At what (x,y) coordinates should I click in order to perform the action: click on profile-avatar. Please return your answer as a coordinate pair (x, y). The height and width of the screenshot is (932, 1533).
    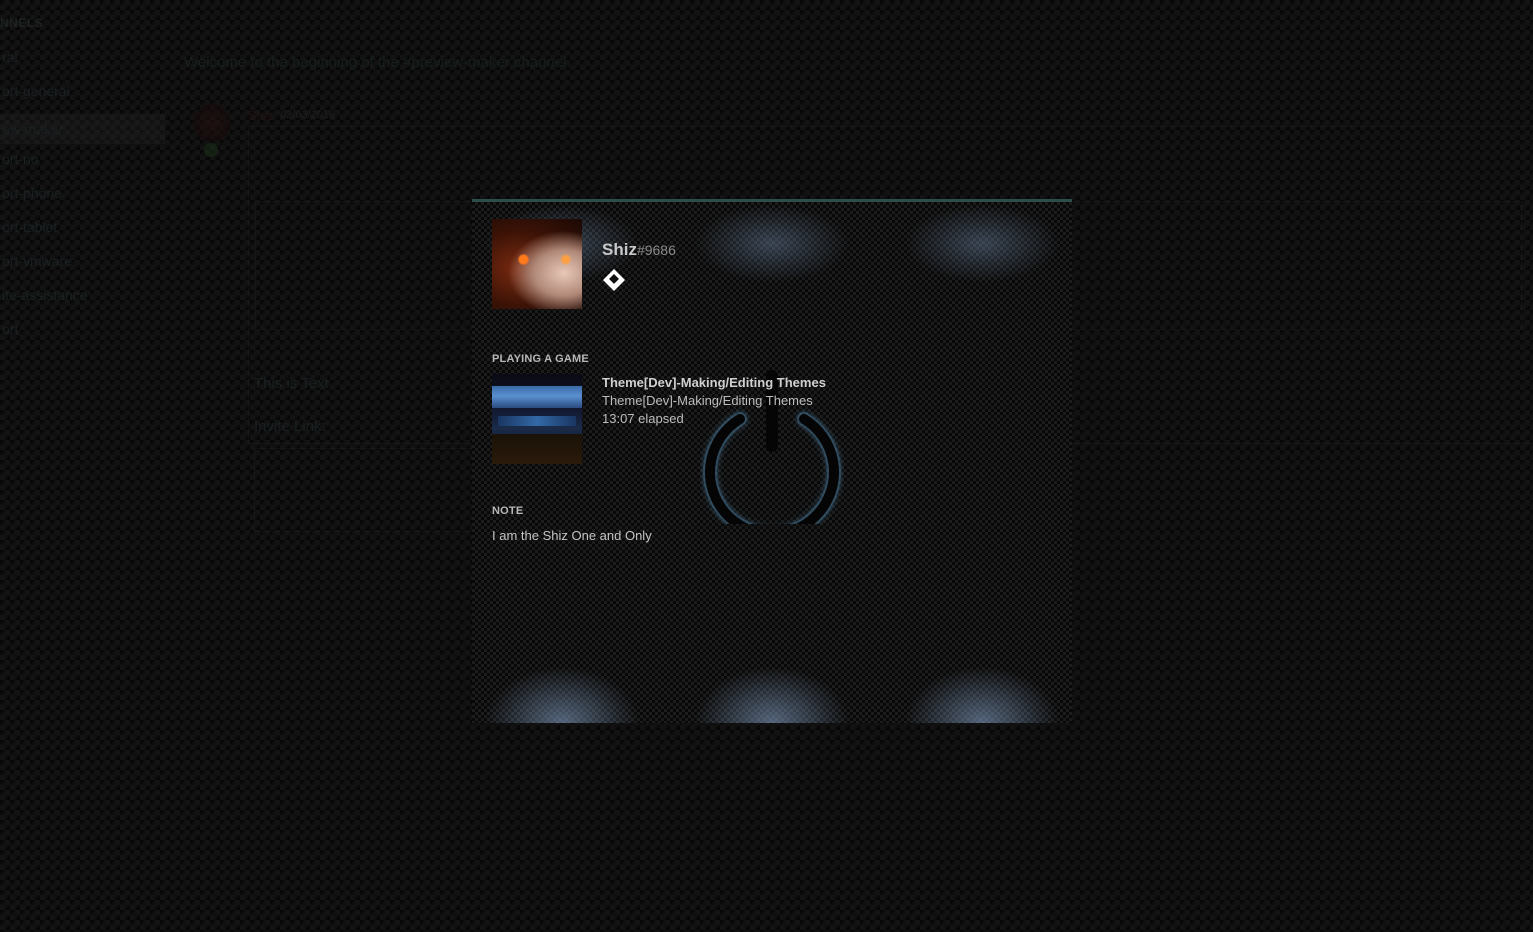
    Looking at the image, I should click on (537, 264).